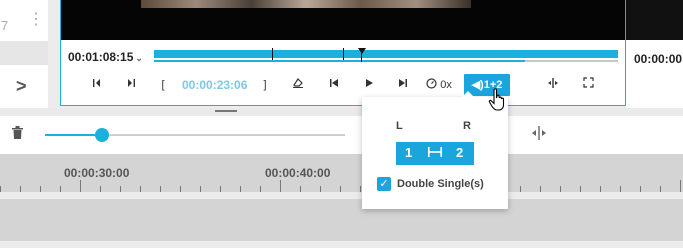  Describe the element at coordinates (24, 53) in the screenshot. I see `left-panel-divider` at that location.